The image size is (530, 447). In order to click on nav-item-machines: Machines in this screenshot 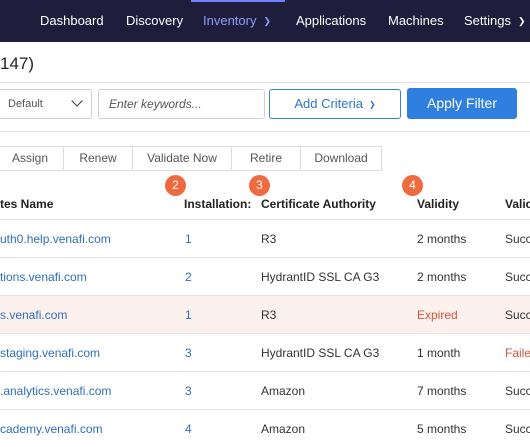, I will do `click(416, 21)`.